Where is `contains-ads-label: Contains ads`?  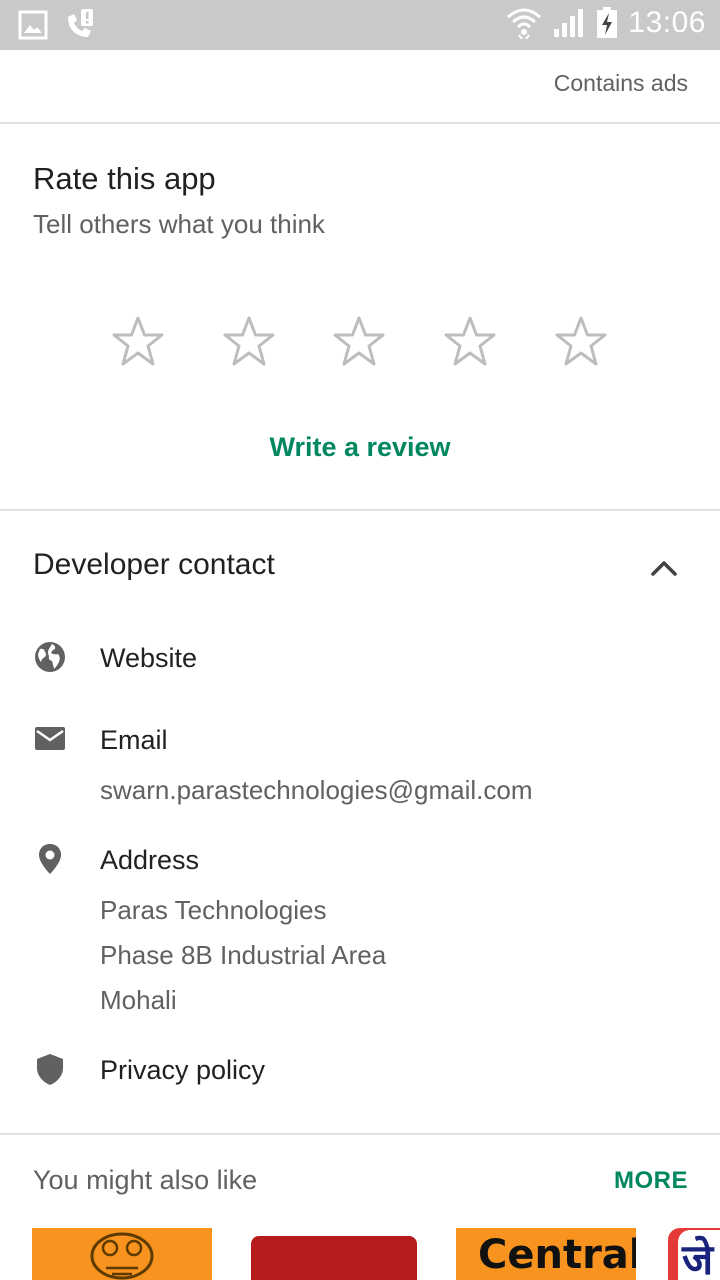 contains-ads-label: Contains ads is located at coordinates (620, 83).